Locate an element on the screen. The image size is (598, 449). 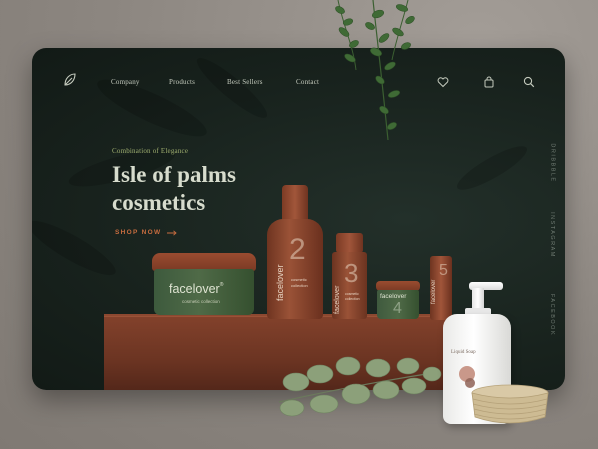
social-facebook: FACEBOOK is located at coordinates (552, 315).